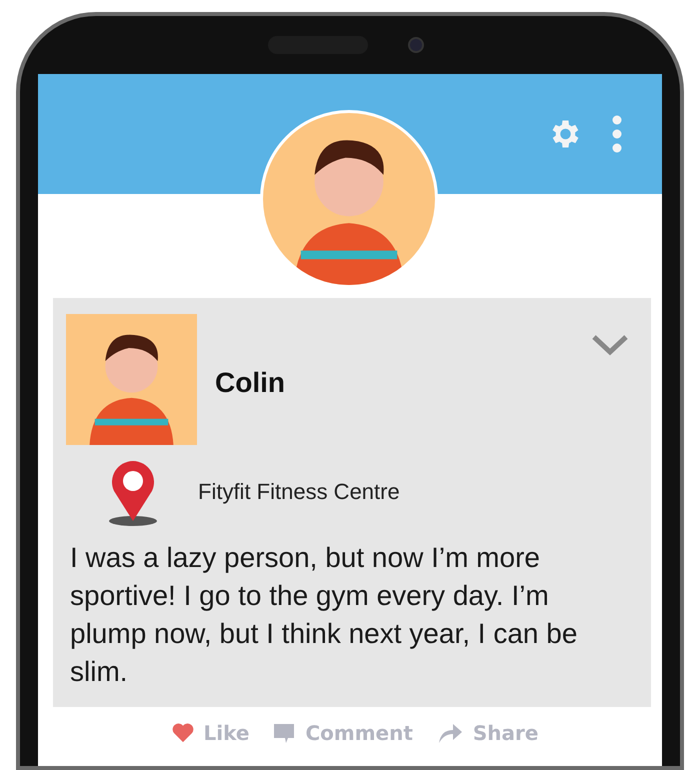  I want to click on share-arrow-icon, so click(449, 733).